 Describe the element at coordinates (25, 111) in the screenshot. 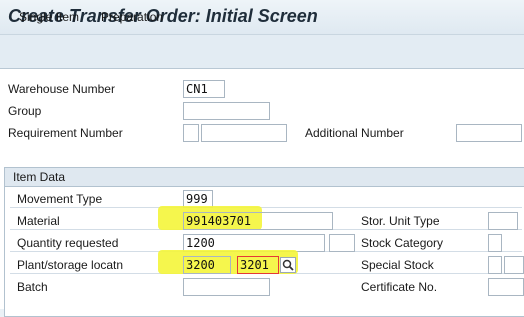

I see `group-label: Group` at that location.